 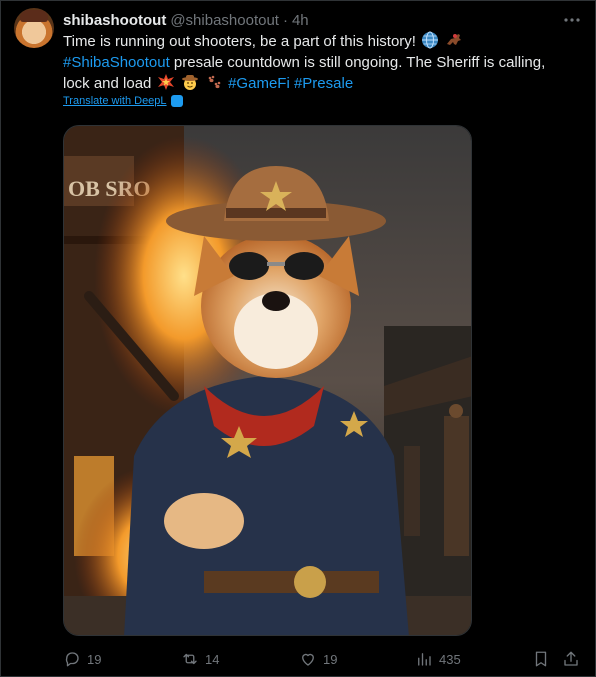 I want to click on share-icon, so click(x=571, y=658).